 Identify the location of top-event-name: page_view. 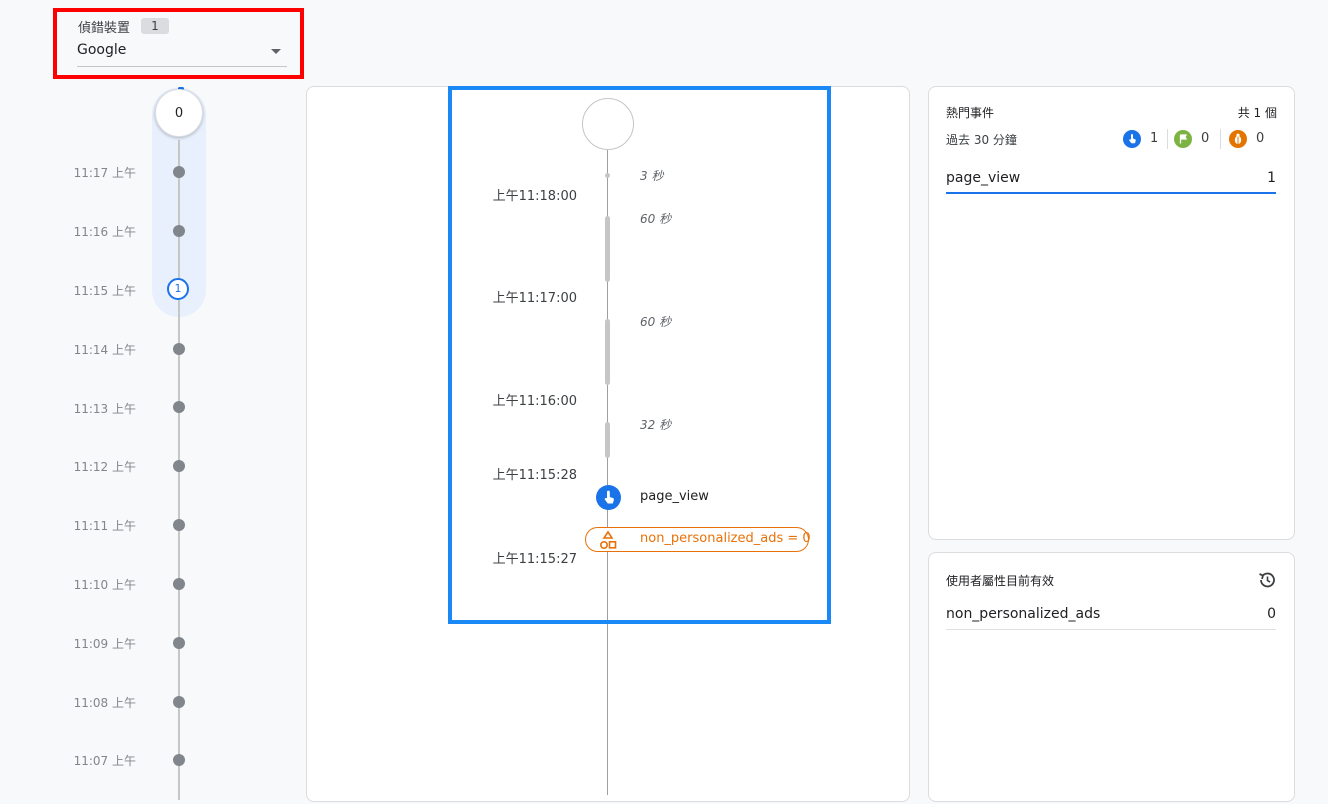
(983, 178).